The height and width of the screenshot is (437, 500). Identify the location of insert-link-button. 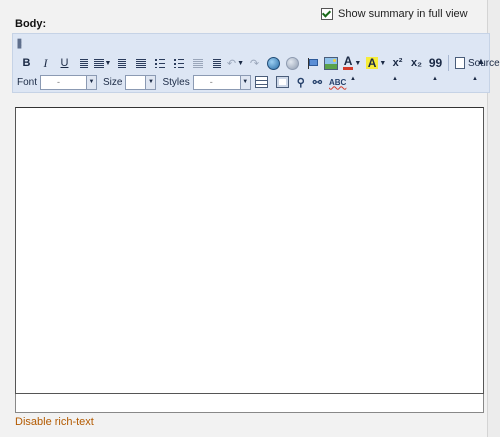
(273, 63).